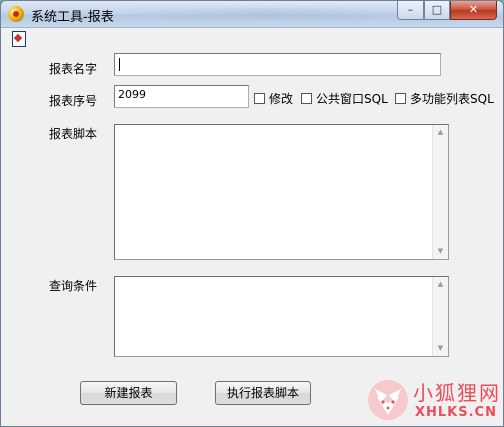 The image size is (504, 427). Describe the element at coordinates (266, 14) in the screenshot. I see `title-bar-blur` at that location.